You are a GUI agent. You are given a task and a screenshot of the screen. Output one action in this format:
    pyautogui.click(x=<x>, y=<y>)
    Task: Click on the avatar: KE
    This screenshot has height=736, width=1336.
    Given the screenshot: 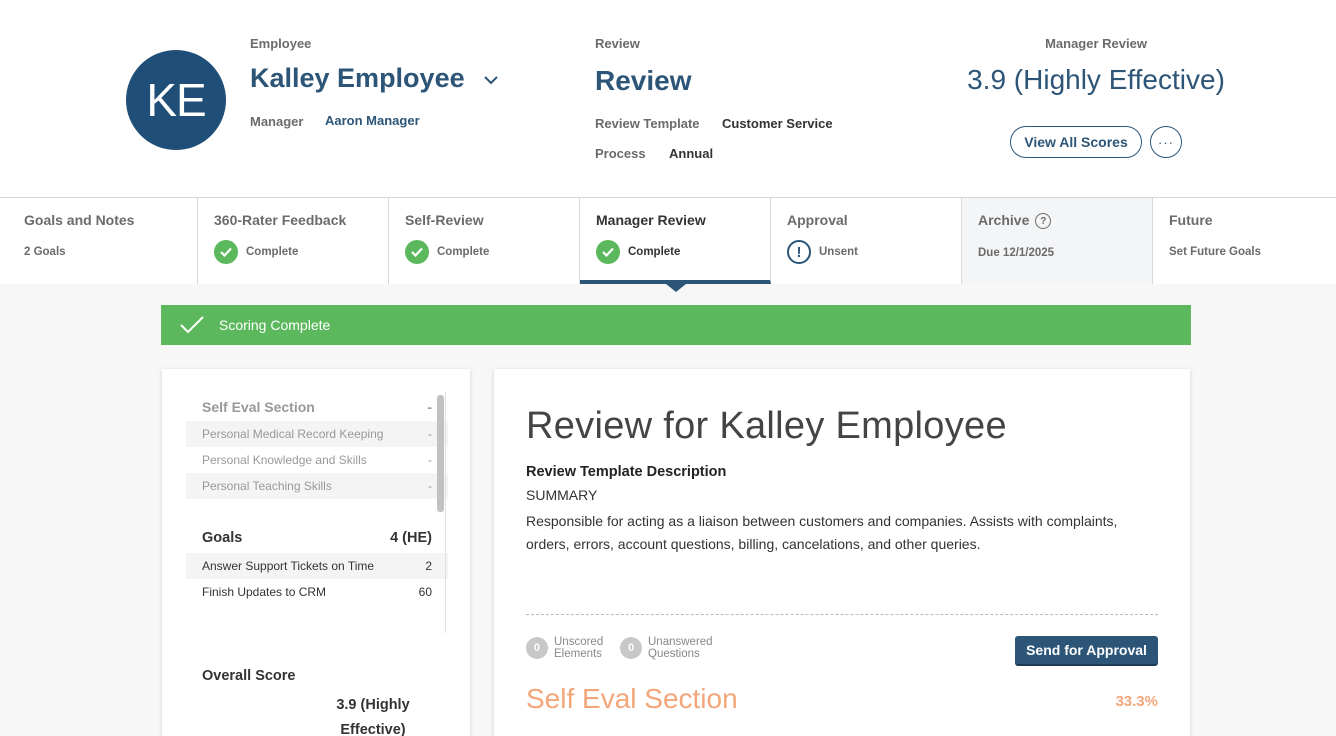 What is the action you would take?
    pyautogui.click(x=176, y=100)
    